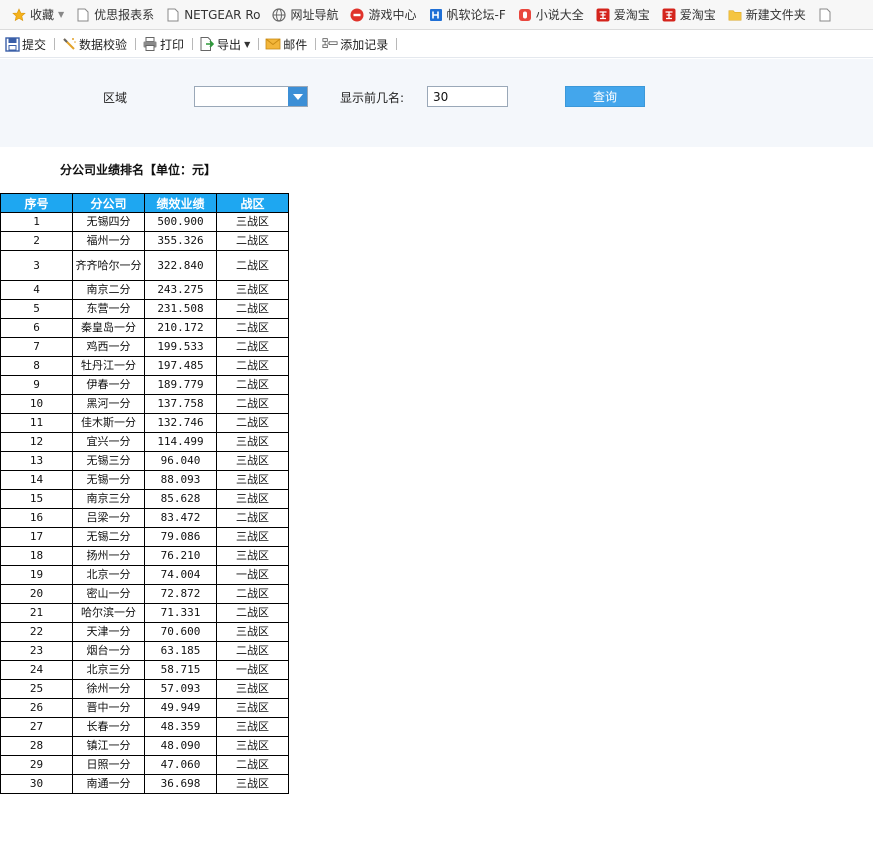 The height and width of the screenshot is (857, 873). Describe the element at coordinates (108, 651) in the screenshot. I see `branch-cell: 烟台一分` at that location.